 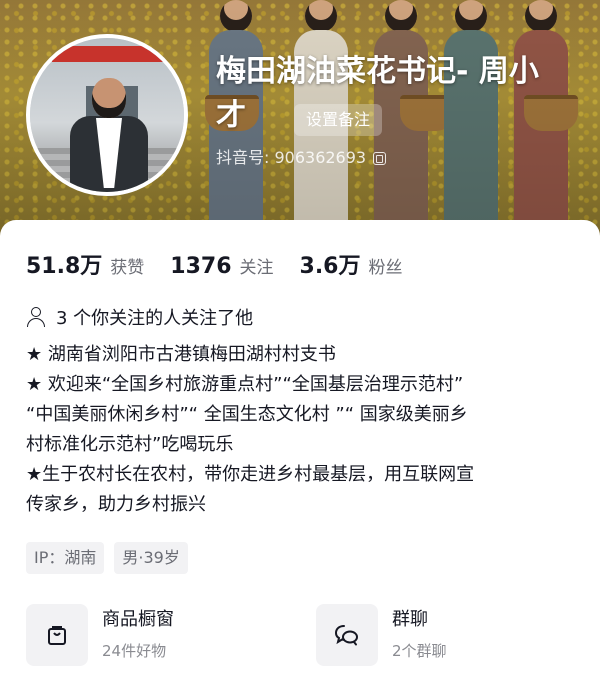 What do you see at coordinates (201, 266) in the screenshot?
I see `stat-value: 1376` at bounding box center [201, 266].